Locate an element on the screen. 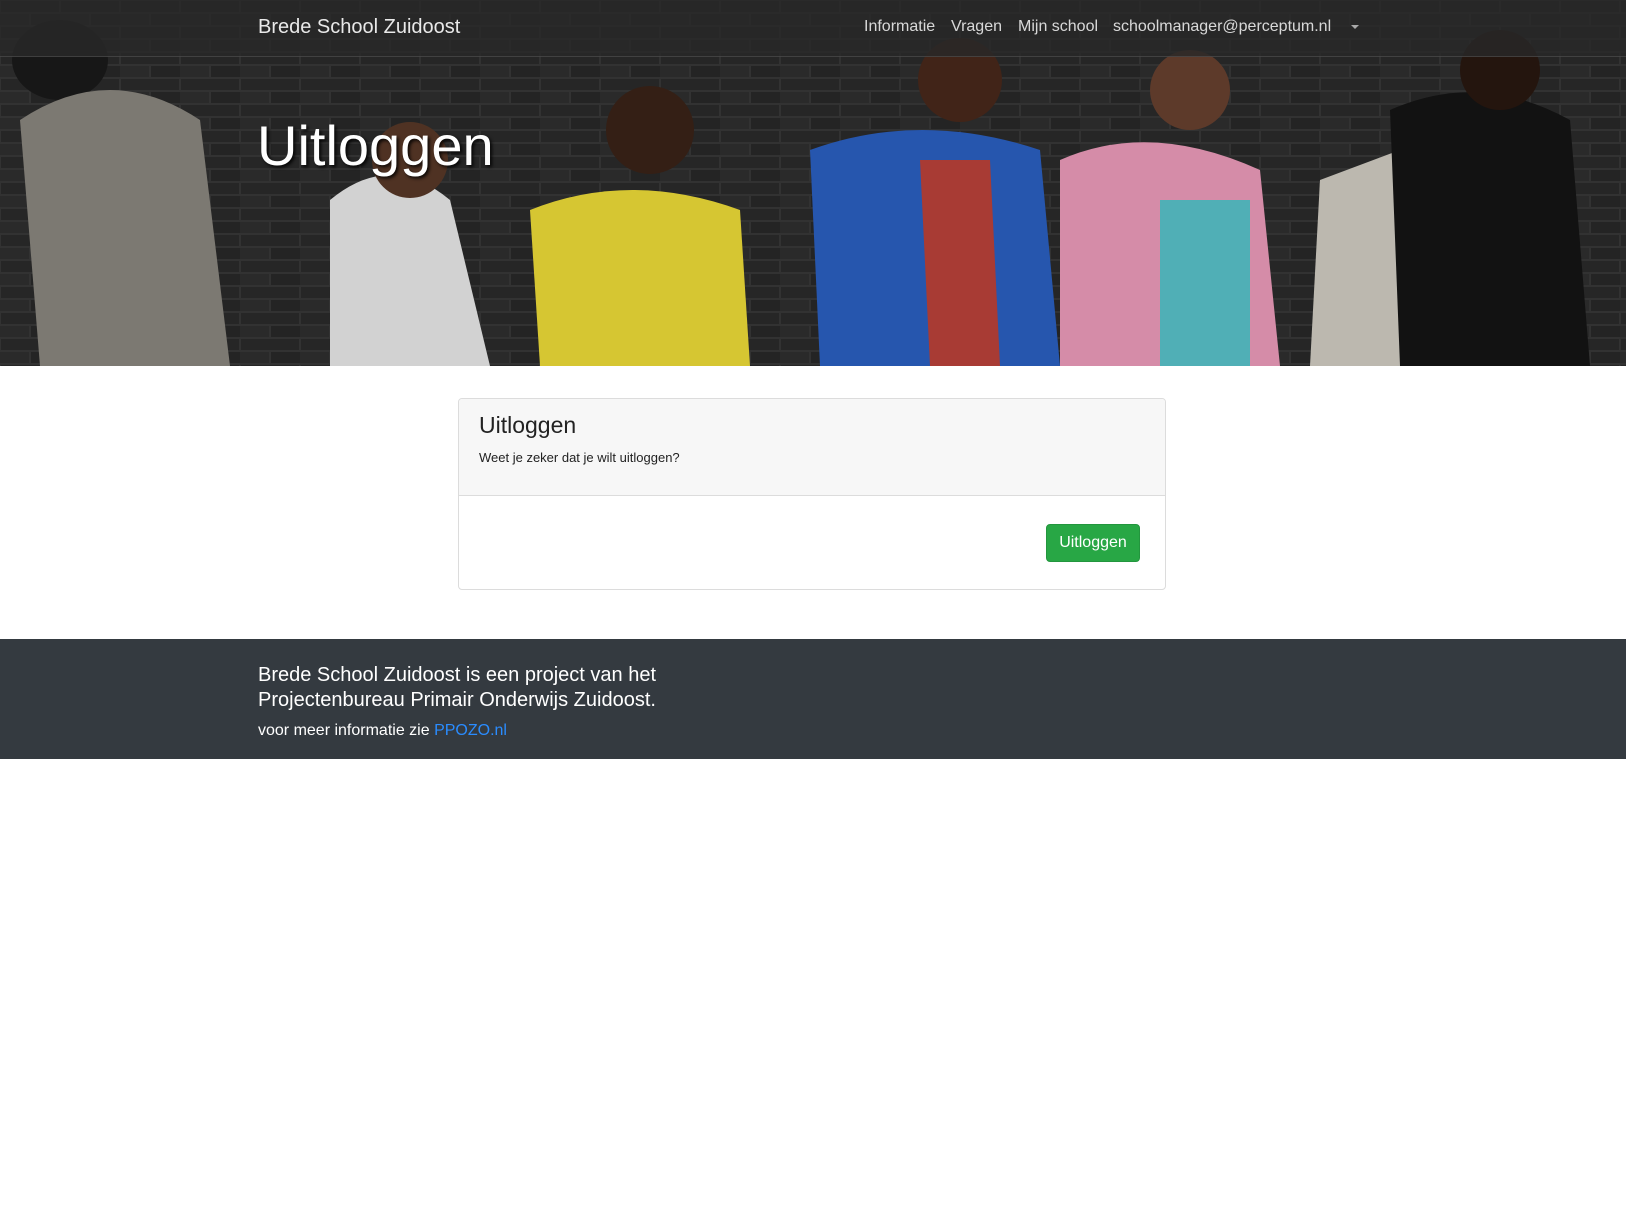 This screenshot has height=1219, width=1626. logout-button: Uitloggen is located at coordinates (1093, 543).